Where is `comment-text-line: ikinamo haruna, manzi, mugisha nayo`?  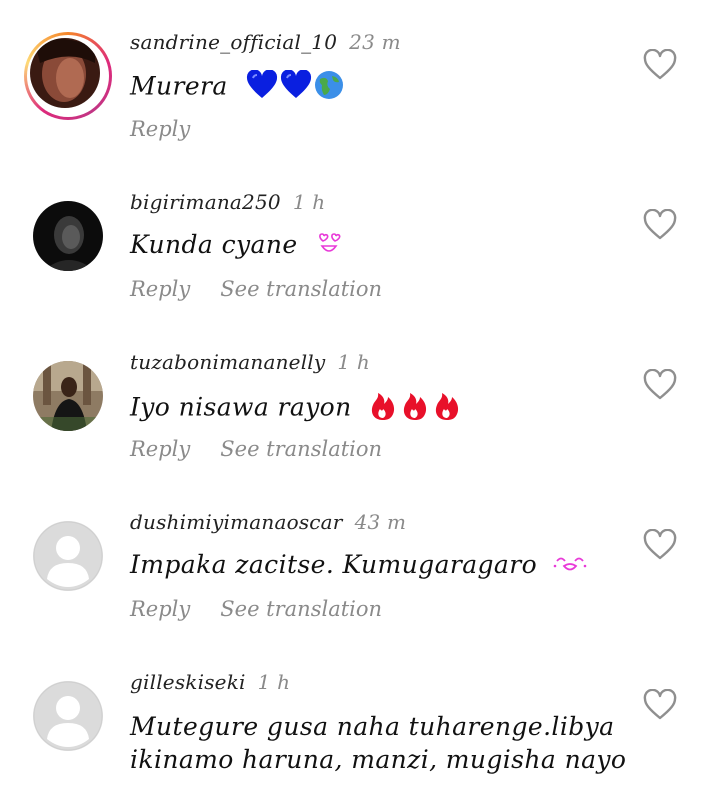
comment-text-line: ikinamo haruna, manzi, mugisha nayo is located at coordinates (378, 759).